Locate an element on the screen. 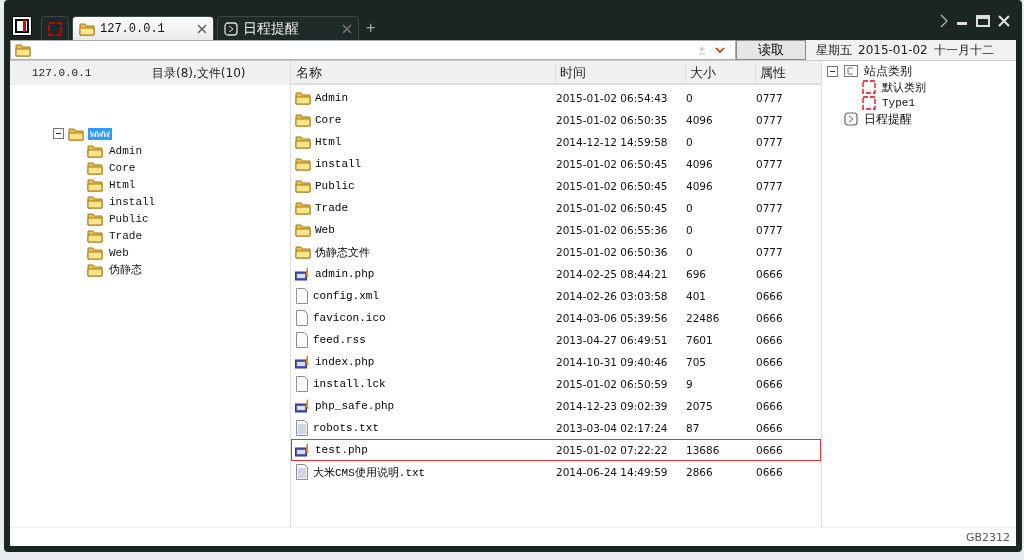  tree-item: Trade is located at coordinates (125, 235).